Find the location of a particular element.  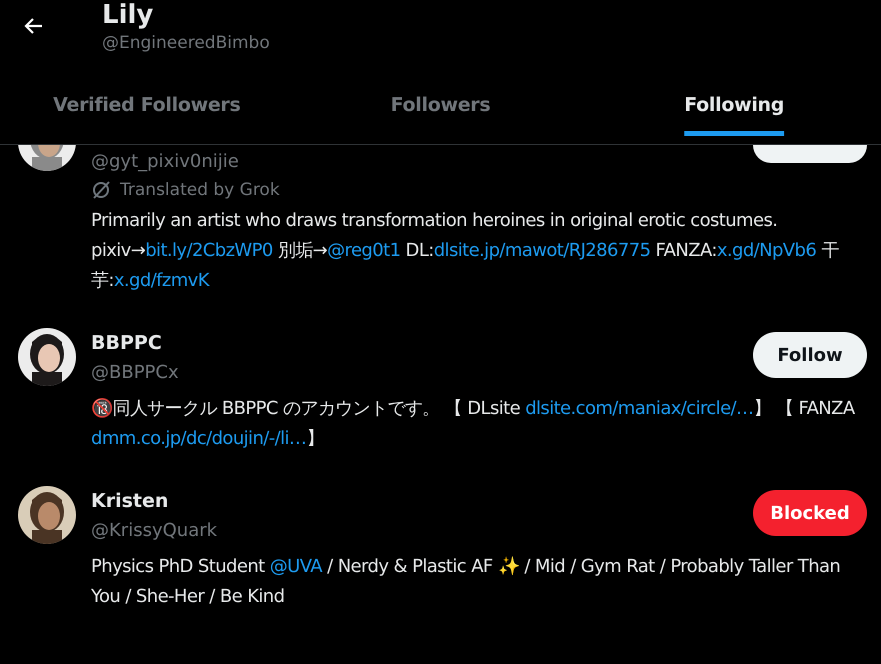

translate-icon is located at coordinates (101, 190).